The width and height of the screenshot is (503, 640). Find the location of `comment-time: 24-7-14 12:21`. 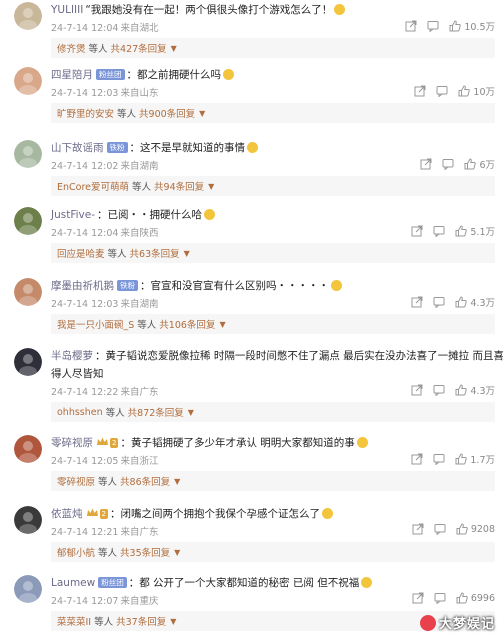

comment-time: 24-7-14 12:21 is located at coordinates (85, 532).